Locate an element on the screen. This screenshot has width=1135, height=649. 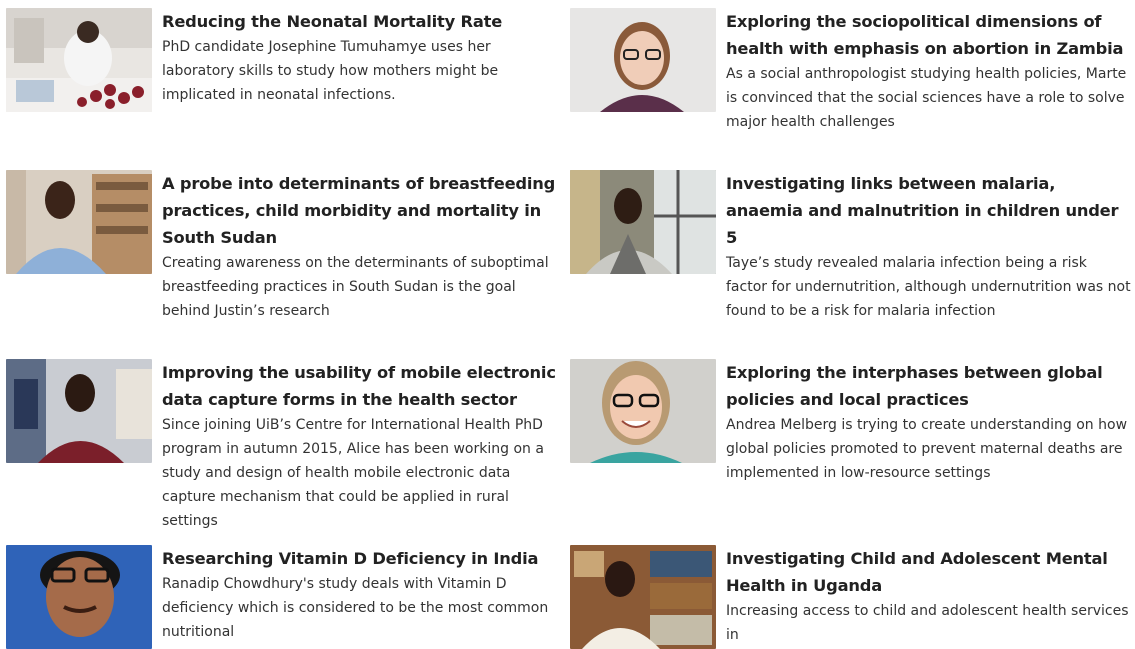
researcher-in-lab-photo is located at coordinates (79, 60).